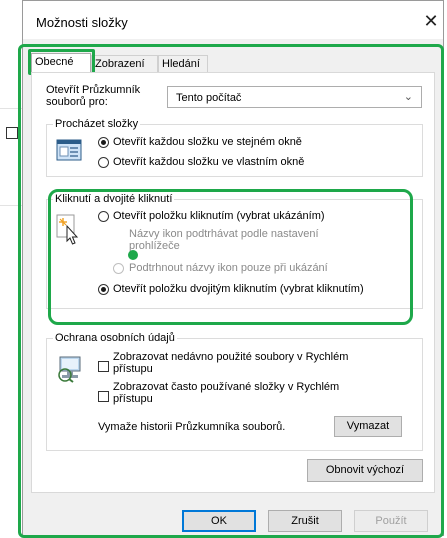  I want to click on background-checkbox, so click(12, 133).